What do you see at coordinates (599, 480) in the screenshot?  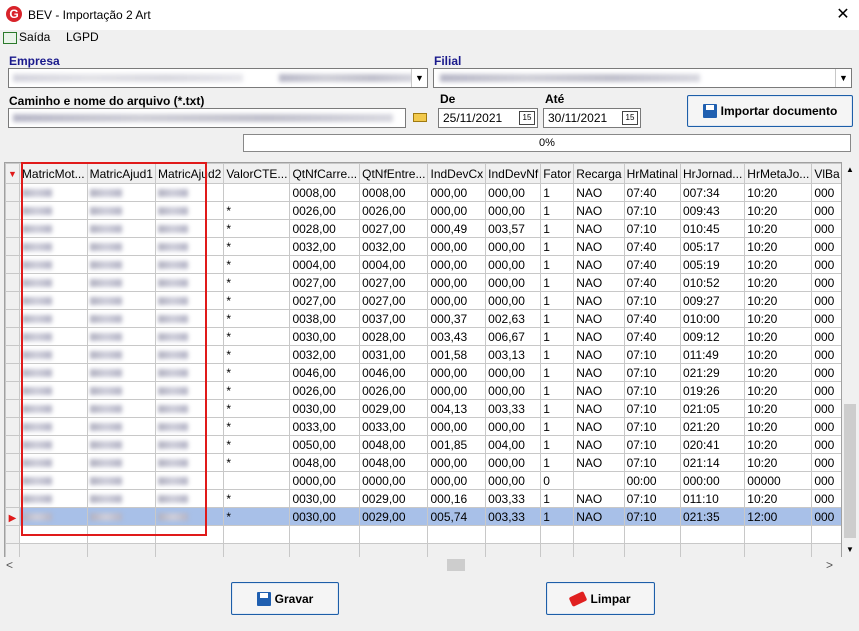 I see `table-cell` at bounding box center [599, 480].